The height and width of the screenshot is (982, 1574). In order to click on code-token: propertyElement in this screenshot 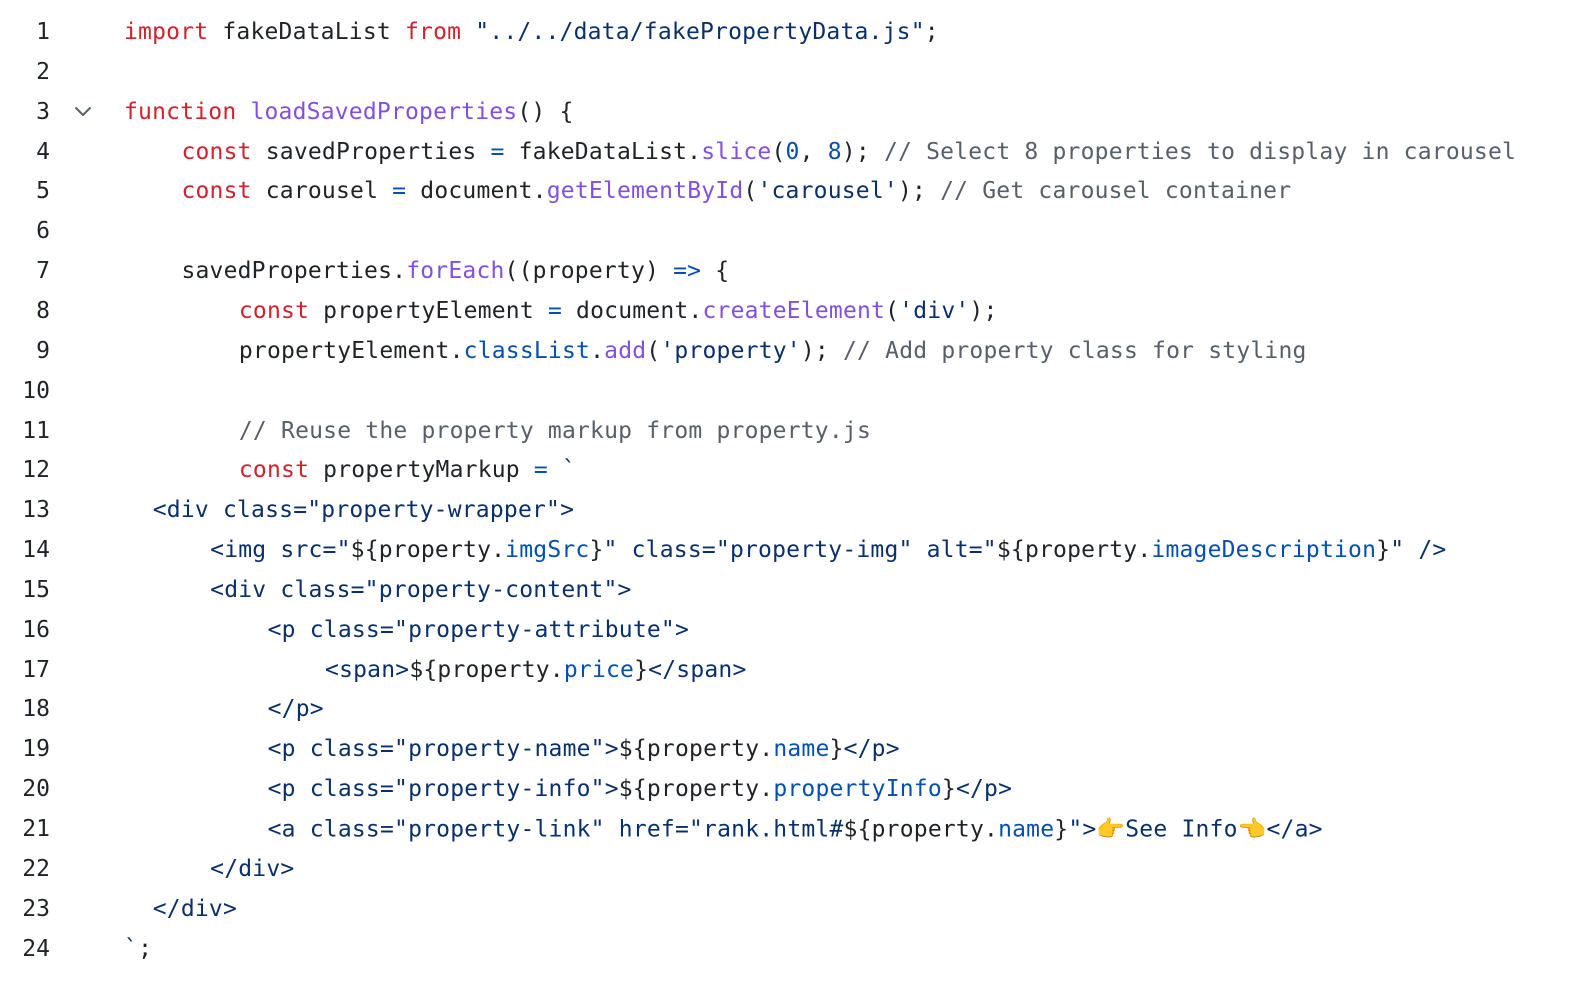, I will do `click(428, 310)`.